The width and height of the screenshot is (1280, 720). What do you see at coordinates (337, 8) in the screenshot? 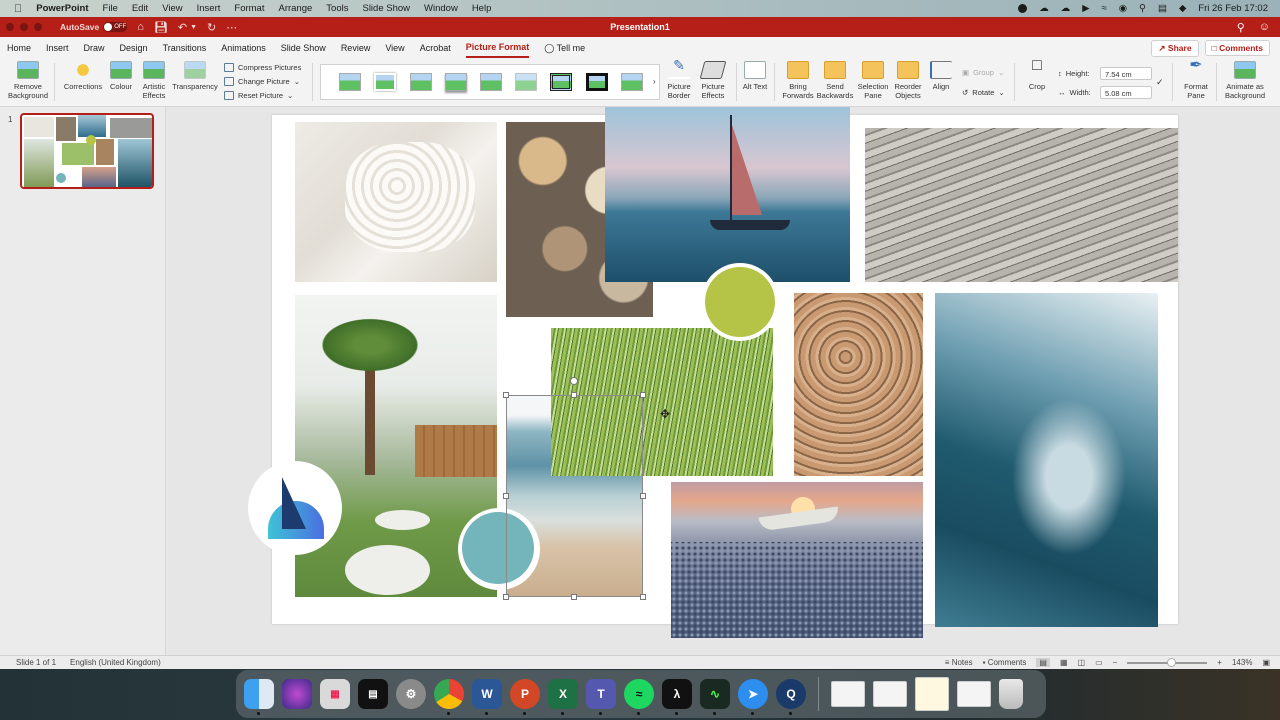
I see `menu-tools: Tools` at bounding box center [337, 8].